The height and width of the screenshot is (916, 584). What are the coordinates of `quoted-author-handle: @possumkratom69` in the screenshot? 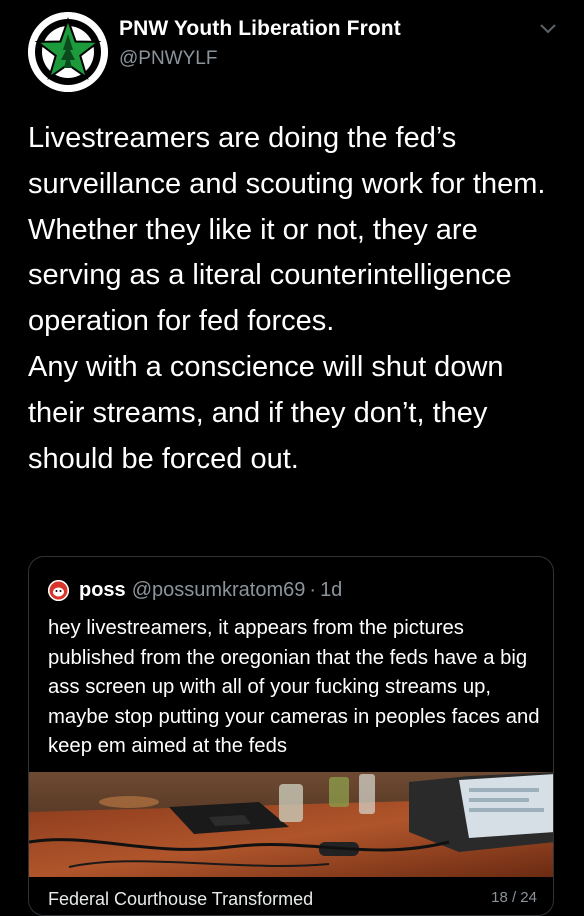 It's located at (218, 589).